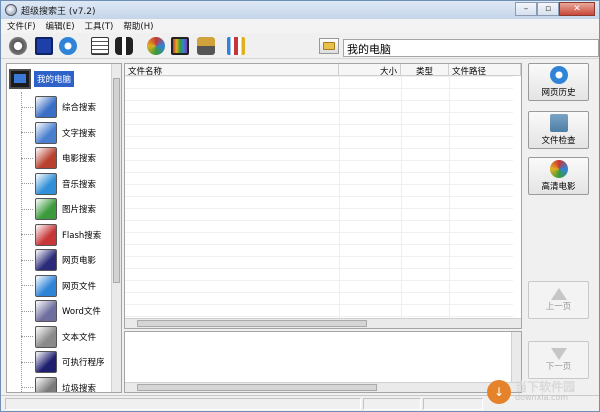  I want to click on movie-button, so click(156, 46).